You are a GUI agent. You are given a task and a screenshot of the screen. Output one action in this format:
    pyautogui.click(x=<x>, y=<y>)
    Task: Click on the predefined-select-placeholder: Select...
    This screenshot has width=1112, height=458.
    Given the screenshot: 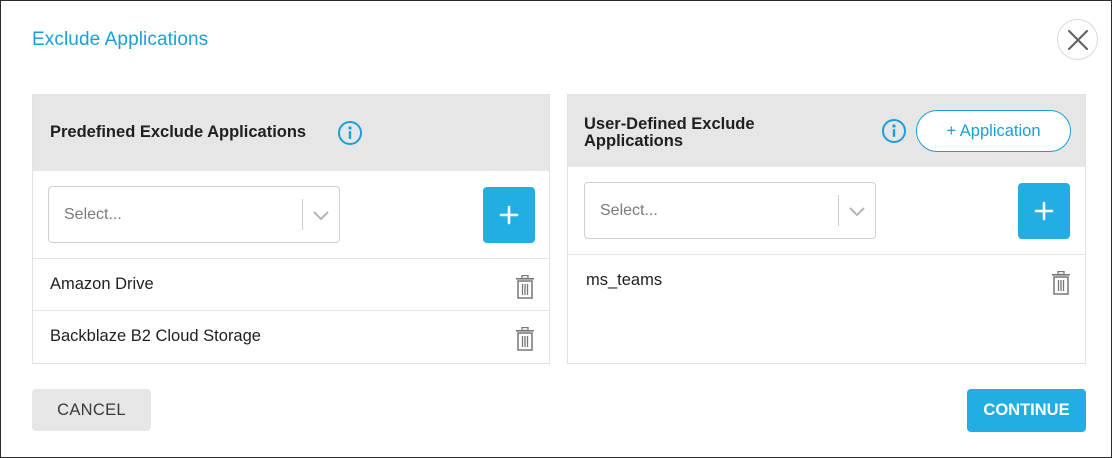 What is the action you would take?
    pyautogui.click(x=93, y=214)
    